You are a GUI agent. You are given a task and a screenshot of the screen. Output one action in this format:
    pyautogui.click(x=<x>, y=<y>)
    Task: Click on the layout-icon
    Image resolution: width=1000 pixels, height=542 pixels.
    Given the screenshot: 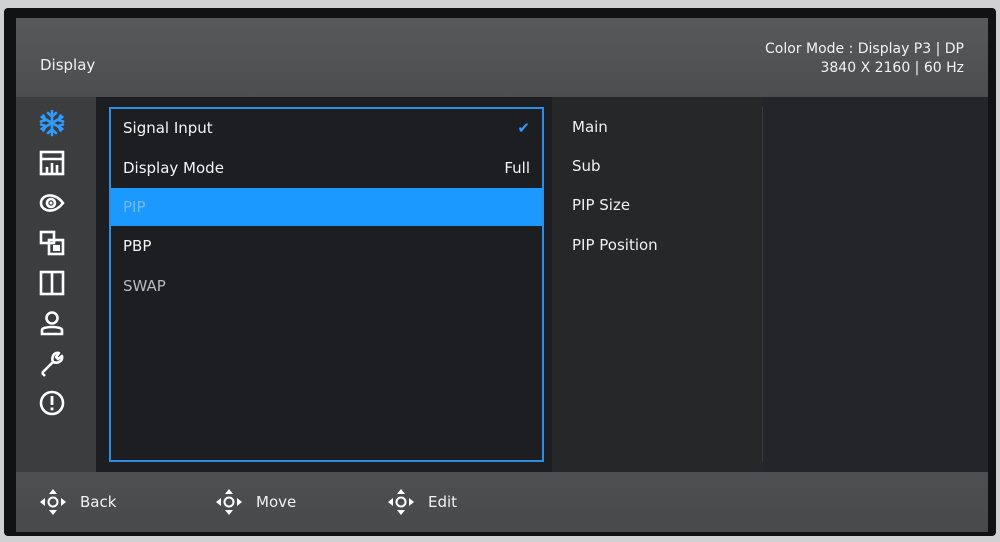 What is the action you would take?
    pyautogui.click(x=52, y=283)
    